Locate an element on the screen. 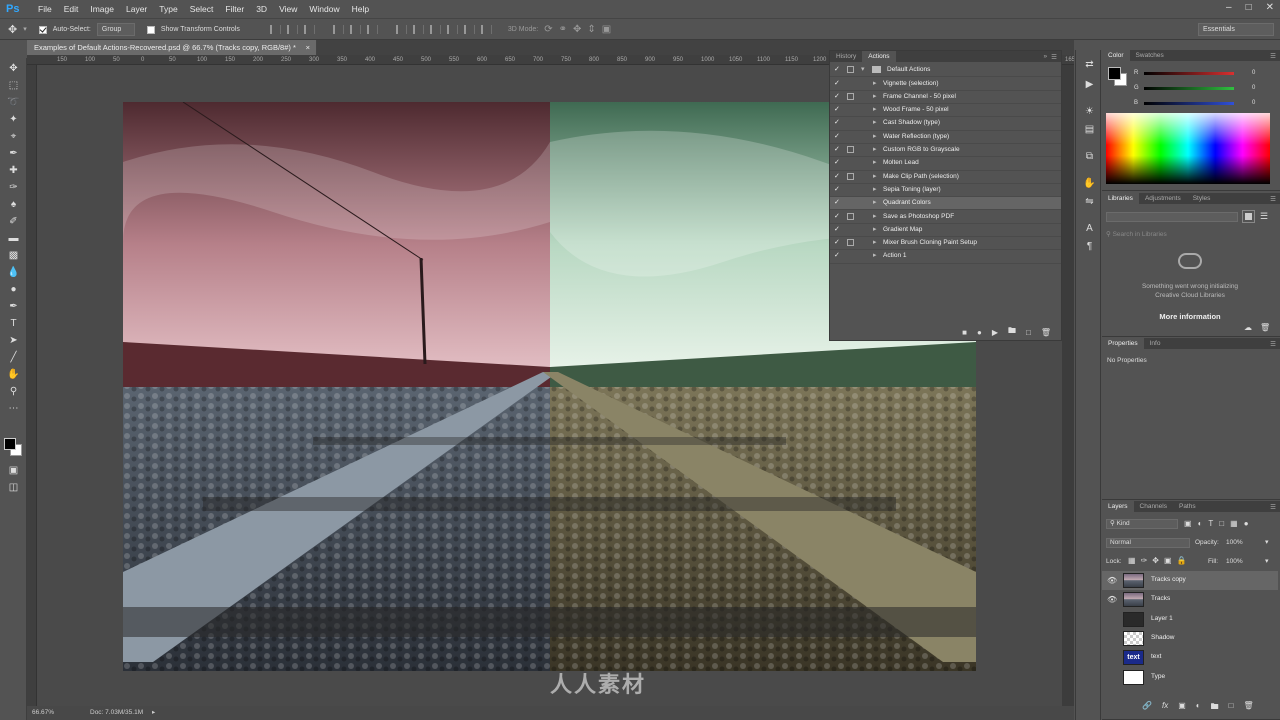 The height and width of the screenshot is (720, 1280). filter-smart-object-icon: ▦ is located at coordinates (1234, 523).